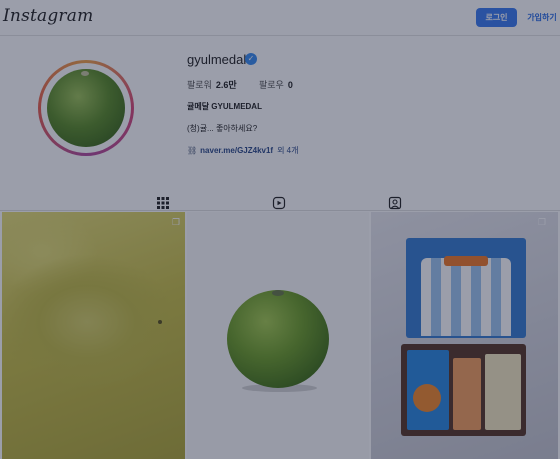  I want to click on tagged-icon, so click(395, 203).